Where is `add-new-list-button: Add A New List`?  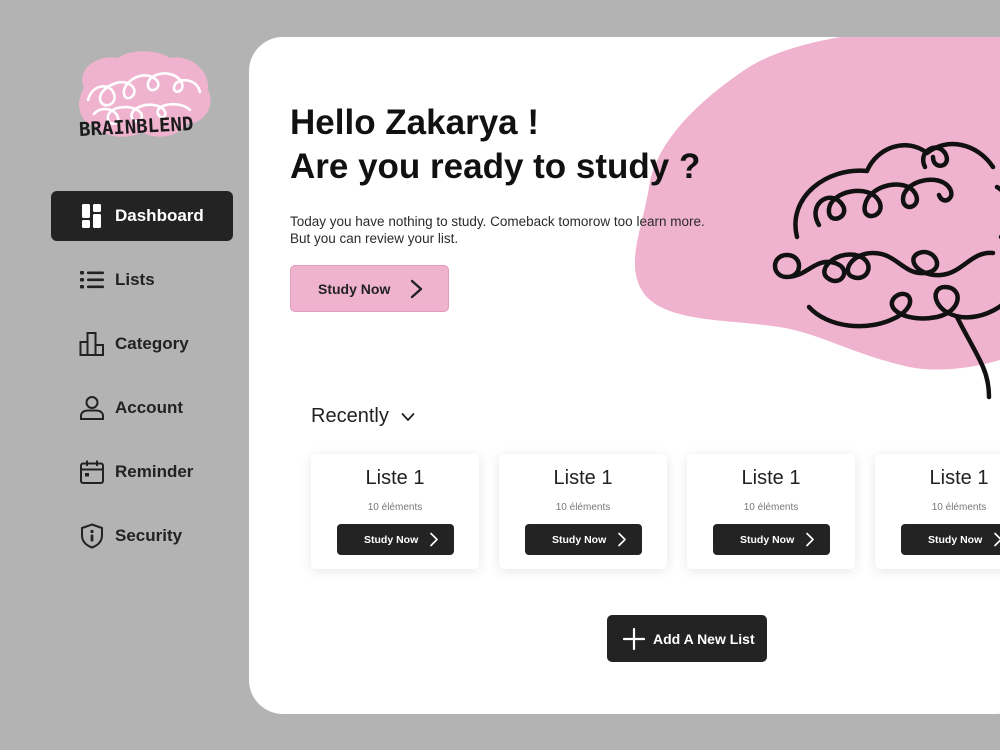
add-new-list-button: Add A New List is located at coordinates (687, 638).